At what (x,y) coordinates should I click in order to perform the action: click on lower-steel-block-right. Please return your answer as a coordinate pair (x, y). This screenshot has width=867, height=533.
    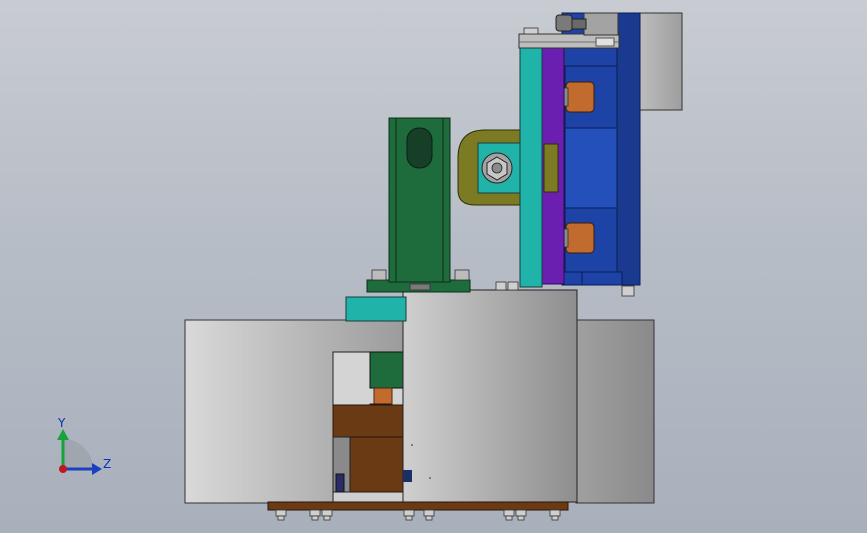
    Looking at the image, I should click on (615, 411).